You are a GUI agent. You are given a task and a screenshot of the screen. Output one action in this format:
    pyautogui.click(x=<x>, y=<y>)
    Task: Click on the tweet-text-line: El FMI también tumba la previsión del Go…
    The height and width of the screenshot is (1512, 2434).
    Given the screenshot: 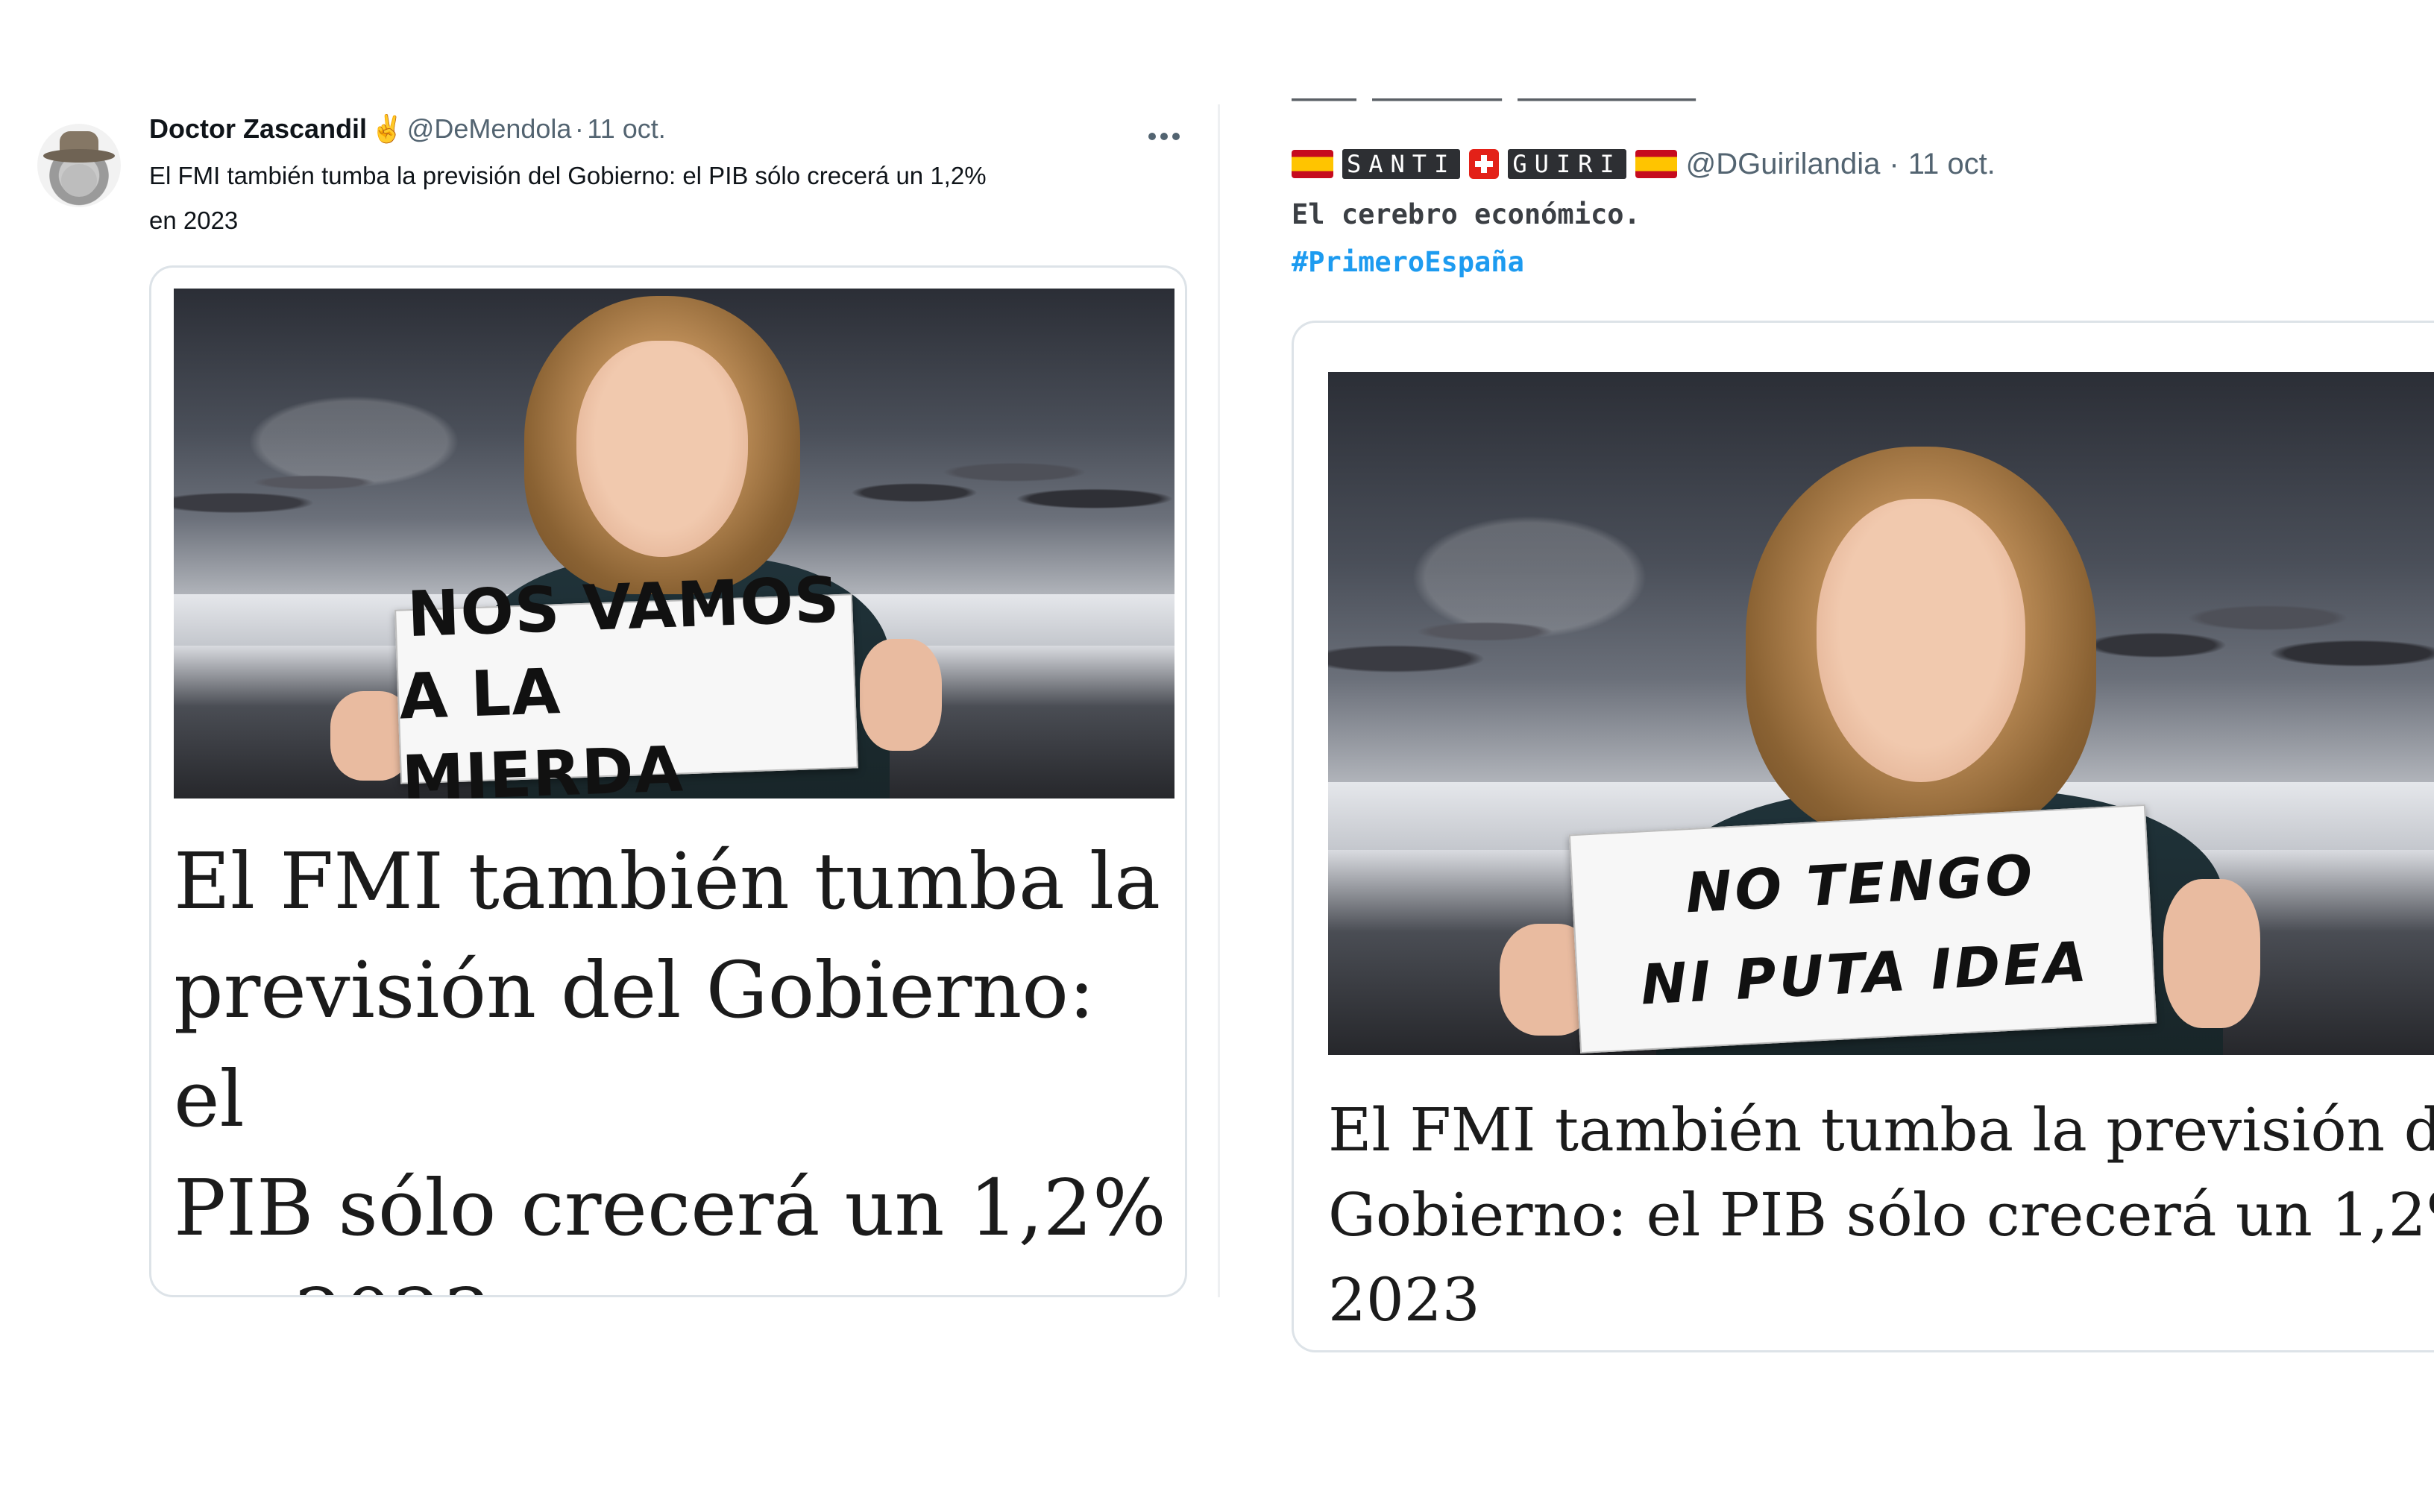 What is the action you would take?
    pyautogui.click(x=568, y=175)
    